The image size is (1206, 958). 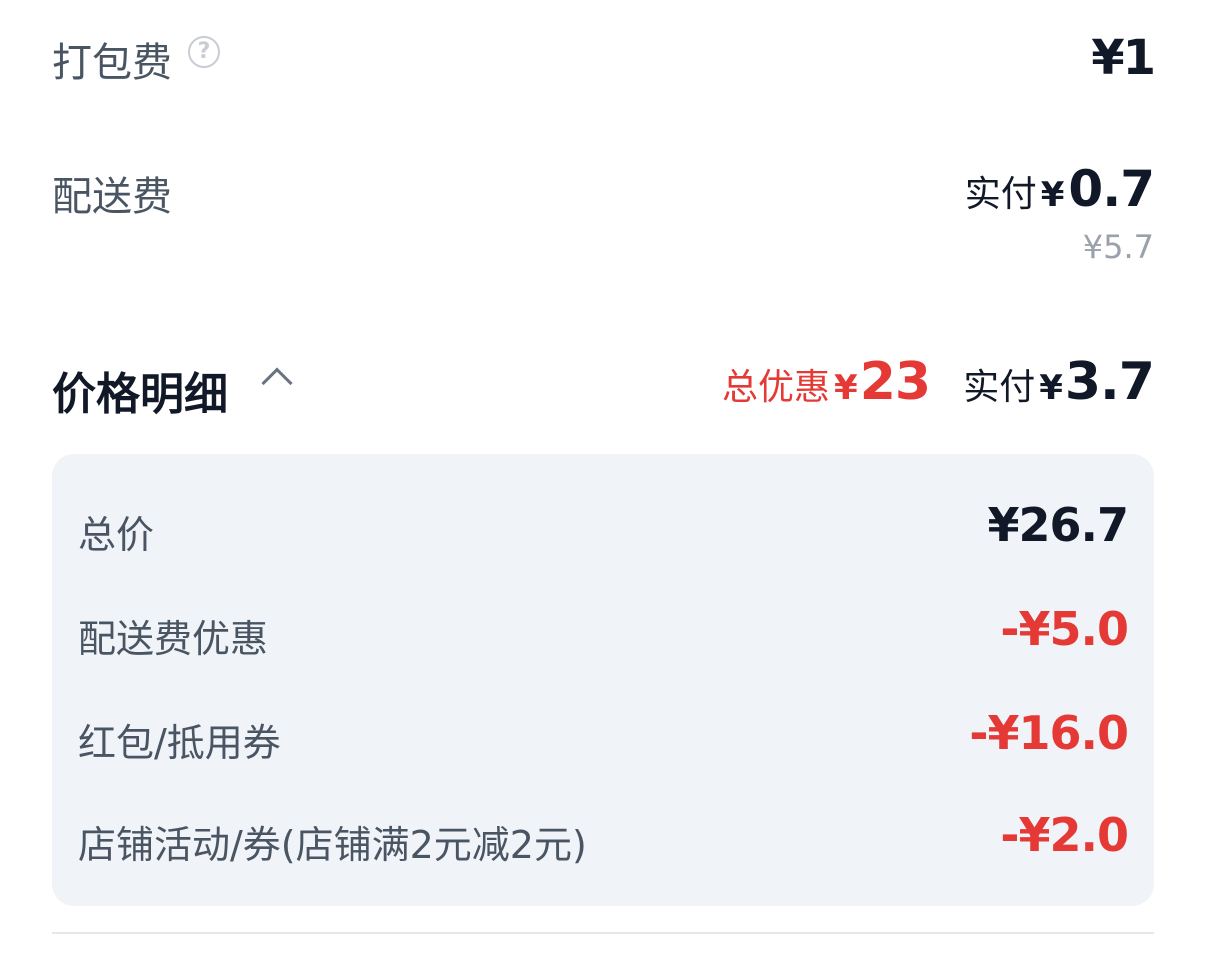 I want to click on packing-fee-label: 打包费, so click(x=112, y=63).